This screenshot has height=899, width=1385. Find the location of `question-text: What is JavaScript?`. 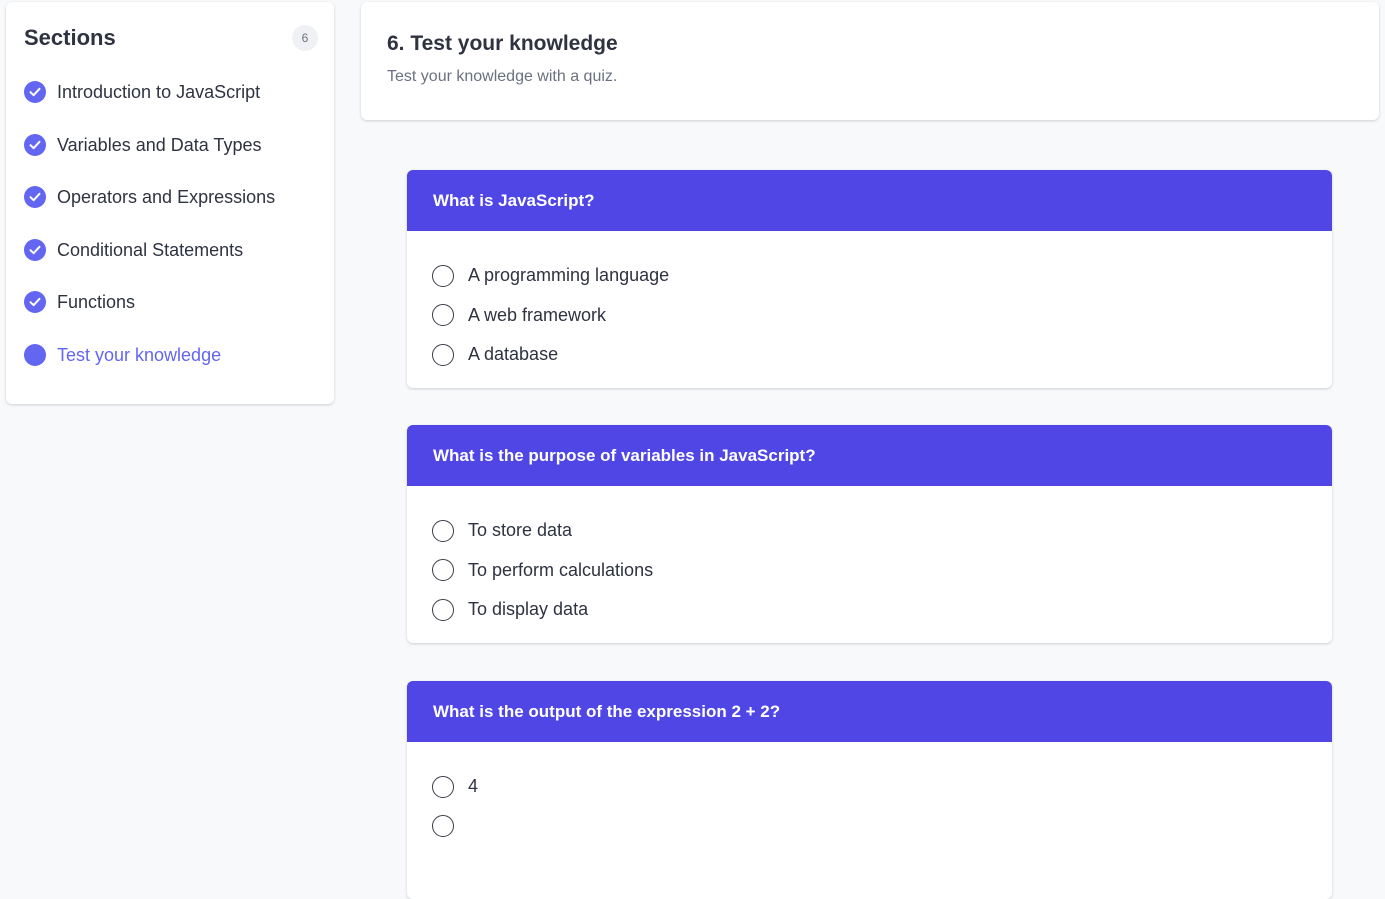

question-text: What is JavaScript? is located at coordinates (869, 200).